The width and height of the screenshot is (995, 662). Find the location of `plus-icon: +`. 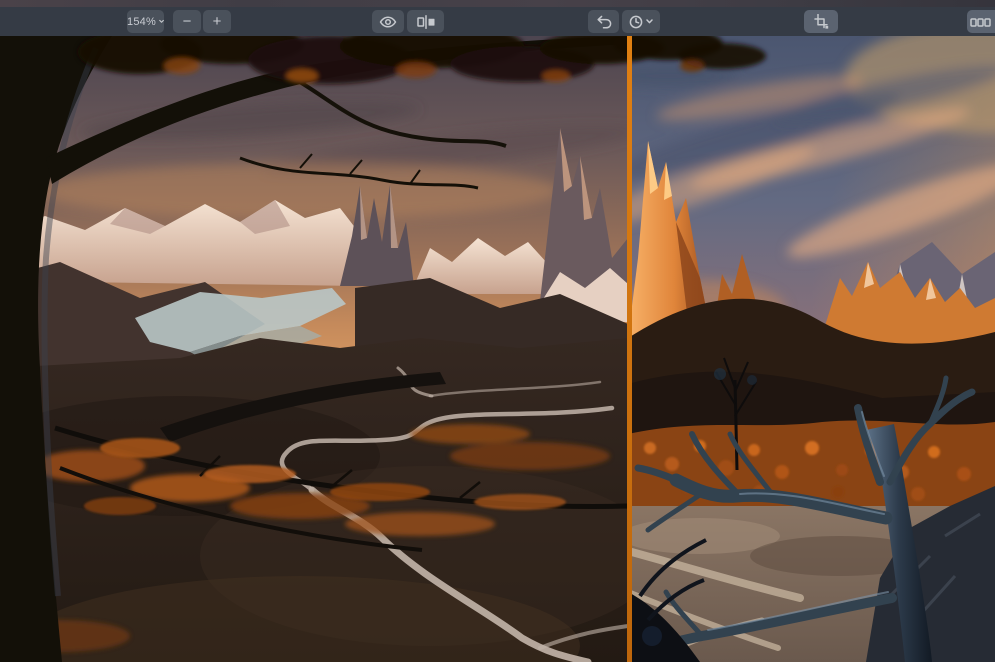

plus-icon: + is located at coordinates (217, 21).